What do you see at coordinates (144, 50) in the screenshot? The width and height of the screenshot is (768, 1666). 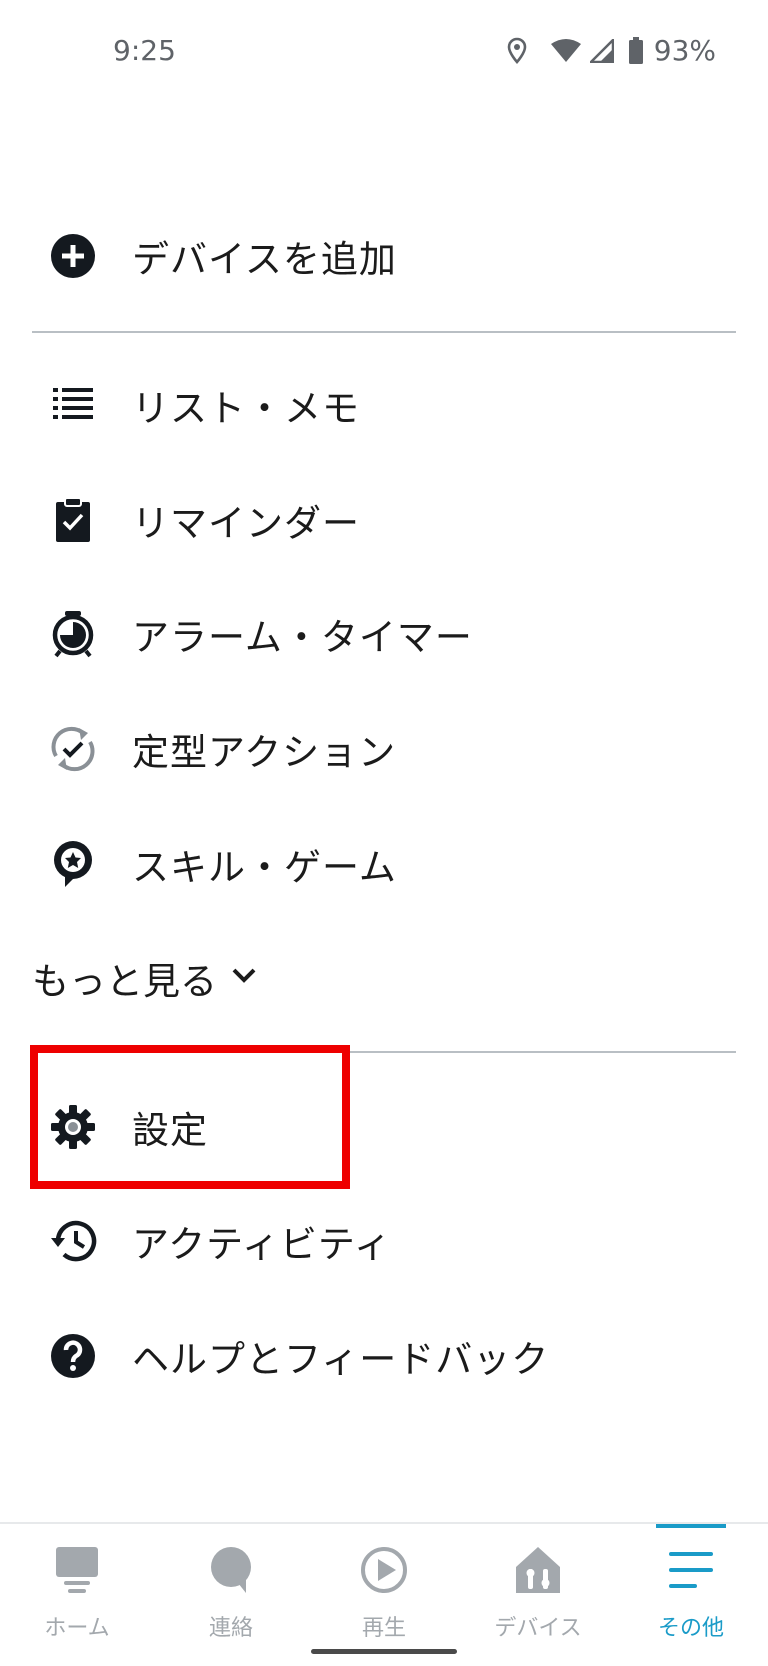 I see `status-time: 9:25` at bounding box center [144, 50].